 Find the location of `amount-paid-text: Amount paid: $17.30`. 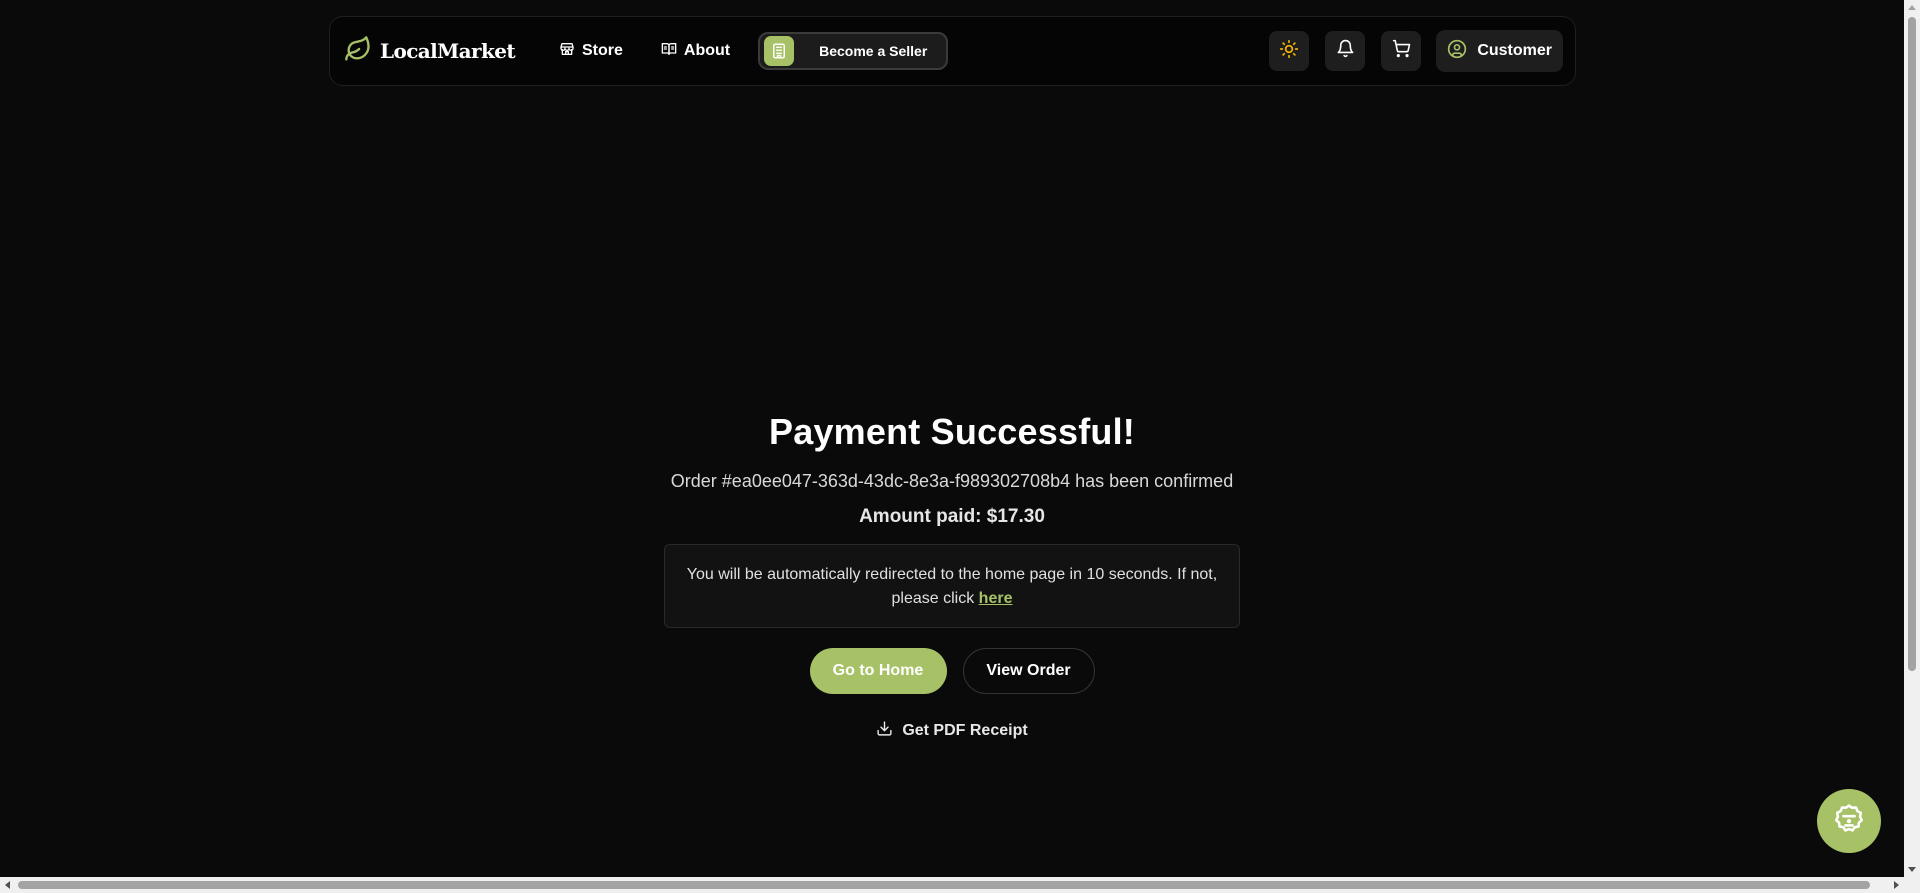

amount-paid-text: Amount paid: $17.30 is located at coordinates (952, 516).